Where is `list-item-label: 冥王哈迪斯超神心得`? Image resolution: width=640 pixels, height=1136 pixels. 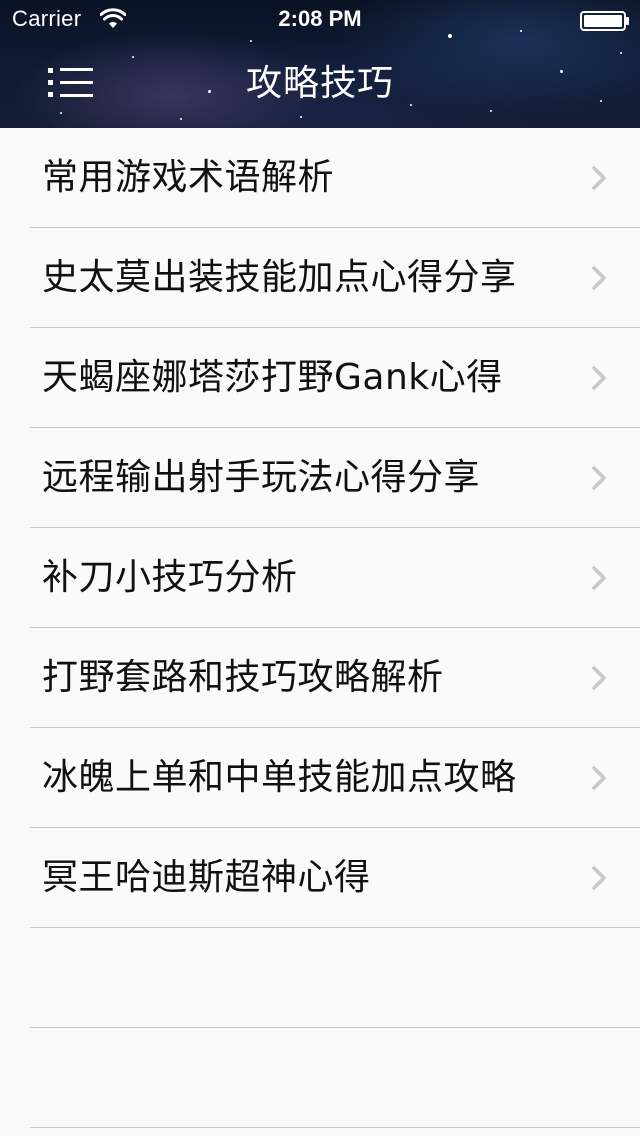
list-item-label: 冥王哈迪斯超神心得 is located at coordinates (206, 877).